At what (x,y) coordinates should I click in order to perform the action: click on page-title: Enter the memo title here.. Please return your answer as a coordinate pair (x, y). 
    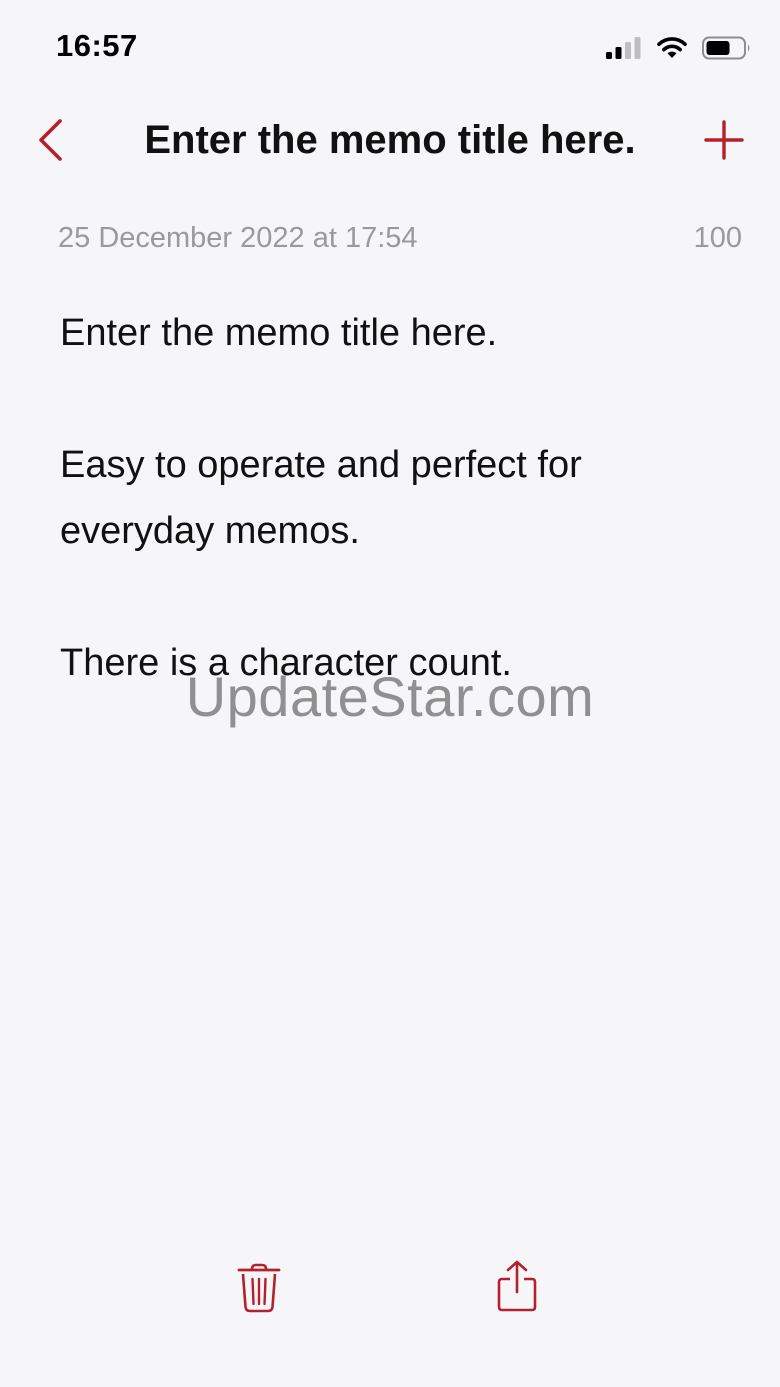
    Looking at the image, I should click on (390, 140).